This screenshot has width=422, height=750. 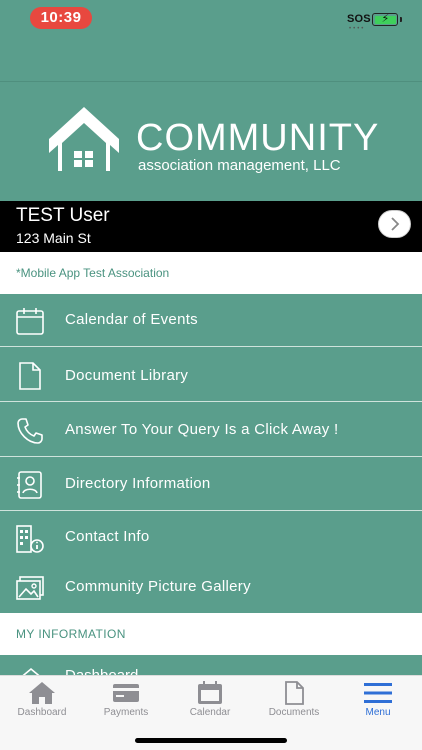 I want to click on menu-item-directory-information: Directory Information, so click(x=211, y=484).